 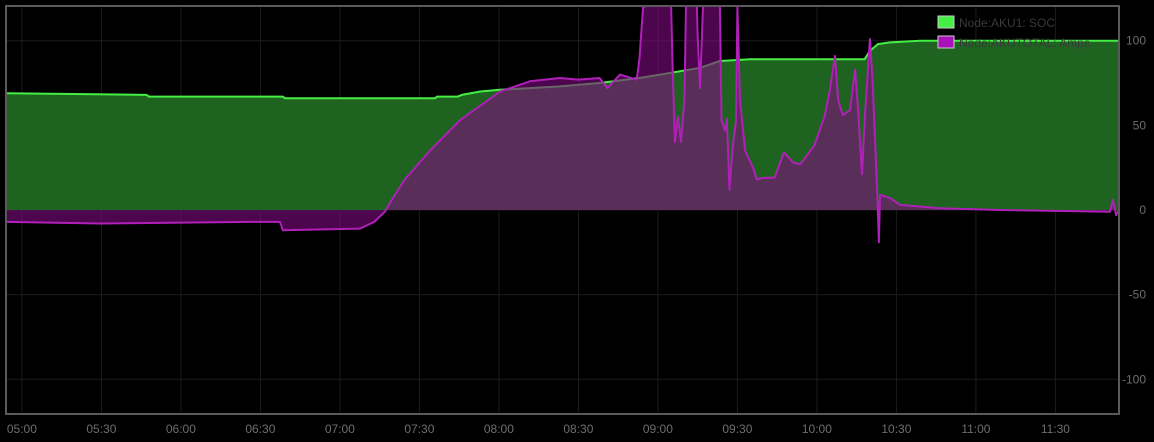 What do you see at coordinates (1136, 41) in the screenshot?
I see `y-tick-label: 100` at bounding box center [1136, 41].